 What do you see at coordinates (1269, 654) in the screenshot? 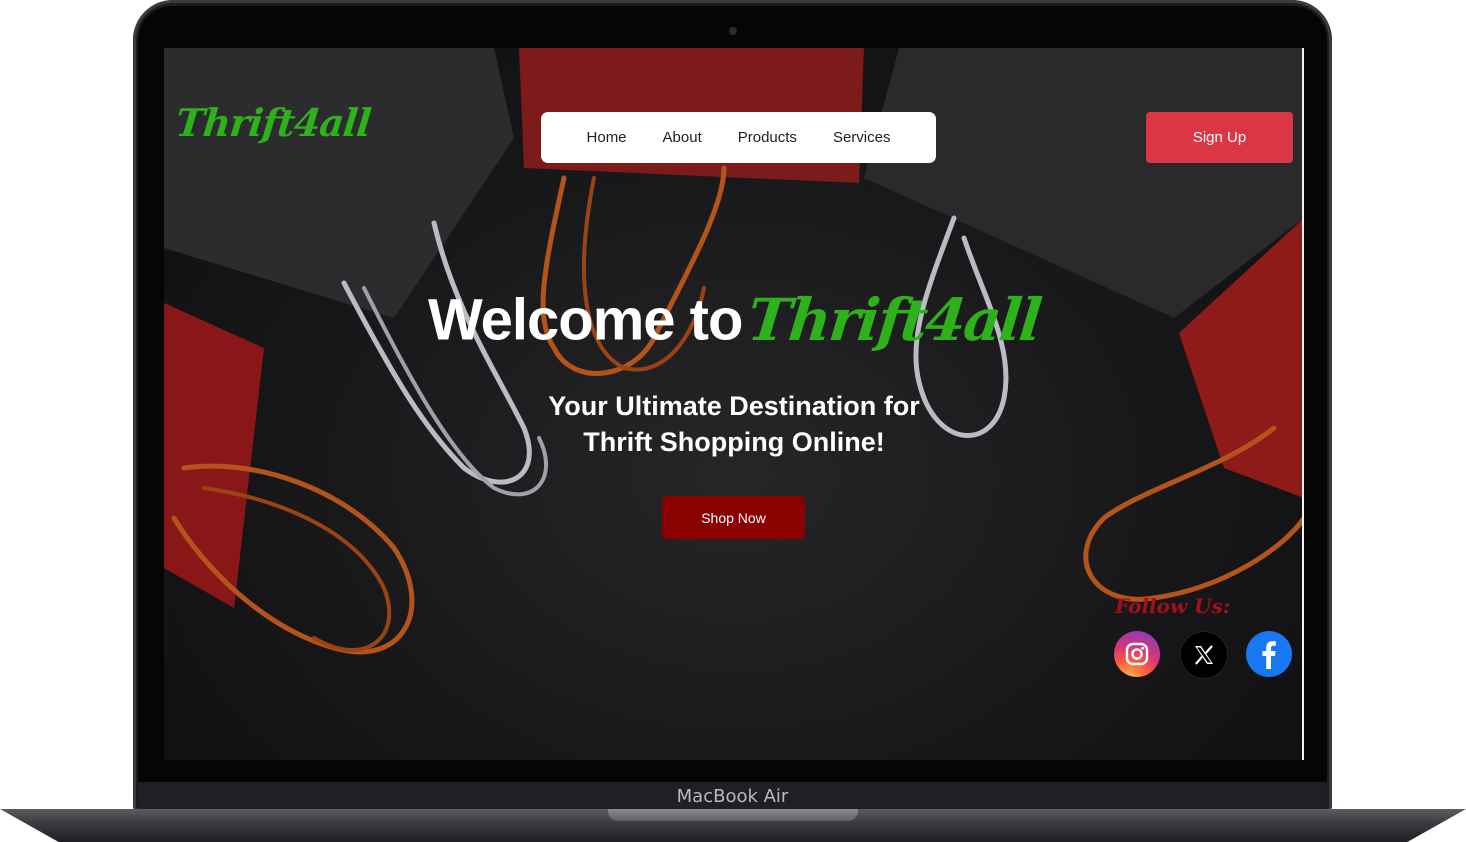
I see `facebook-icon` at bounding box center [1269, 654].